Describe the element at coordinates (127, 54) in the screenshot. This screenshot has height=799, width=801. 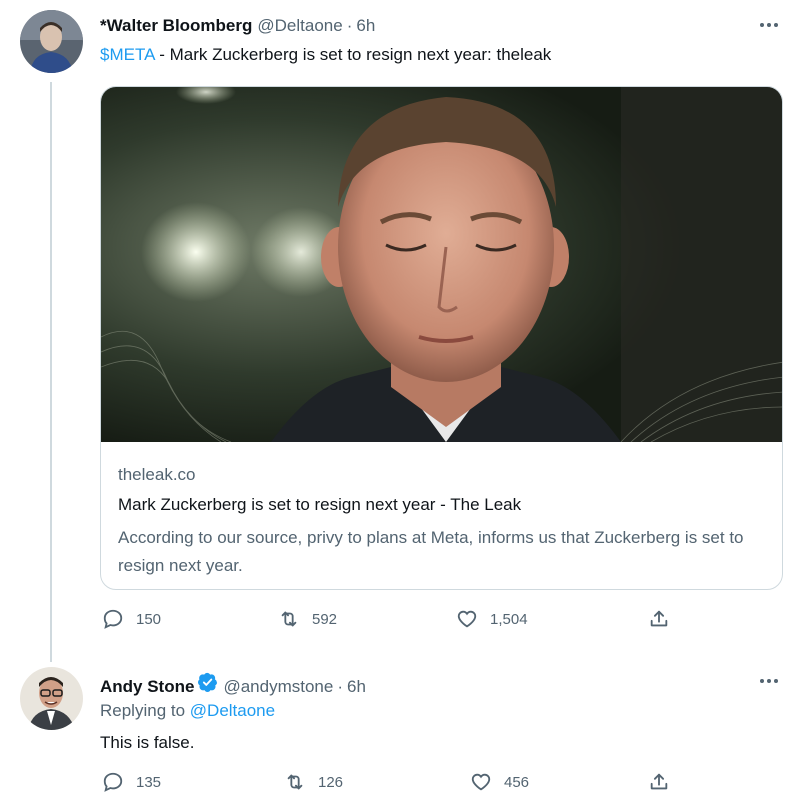
I see `cashtag-link: $META` at that location.